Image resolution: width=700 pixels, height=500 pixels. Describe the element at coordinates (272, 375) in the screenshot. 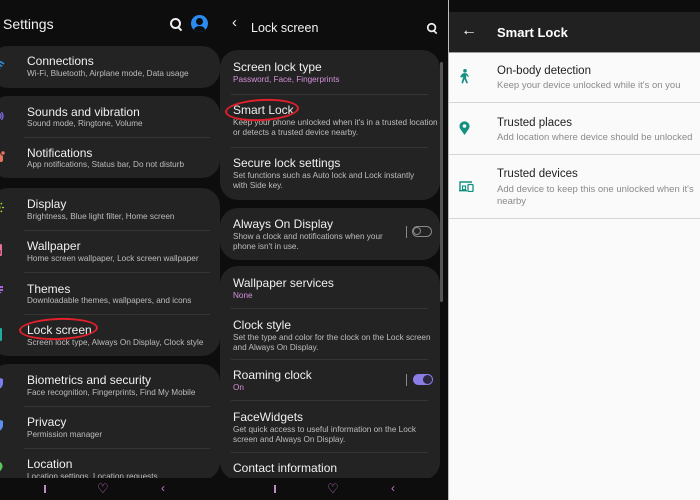

I see `item-title: Roaming clock` at that location.